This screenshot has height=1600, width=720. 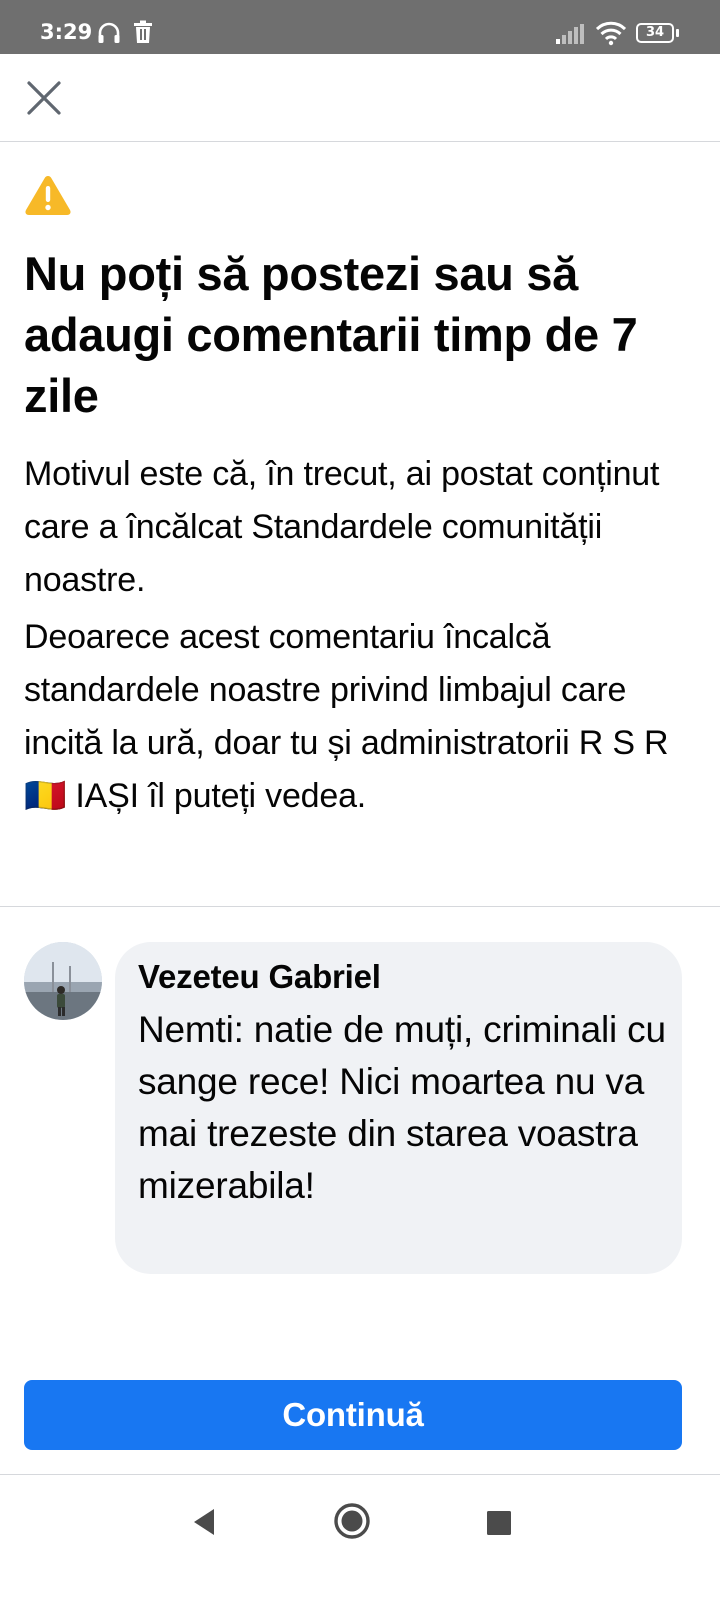 I want to click on battery-icon: 34, so click(x=655, y=33).